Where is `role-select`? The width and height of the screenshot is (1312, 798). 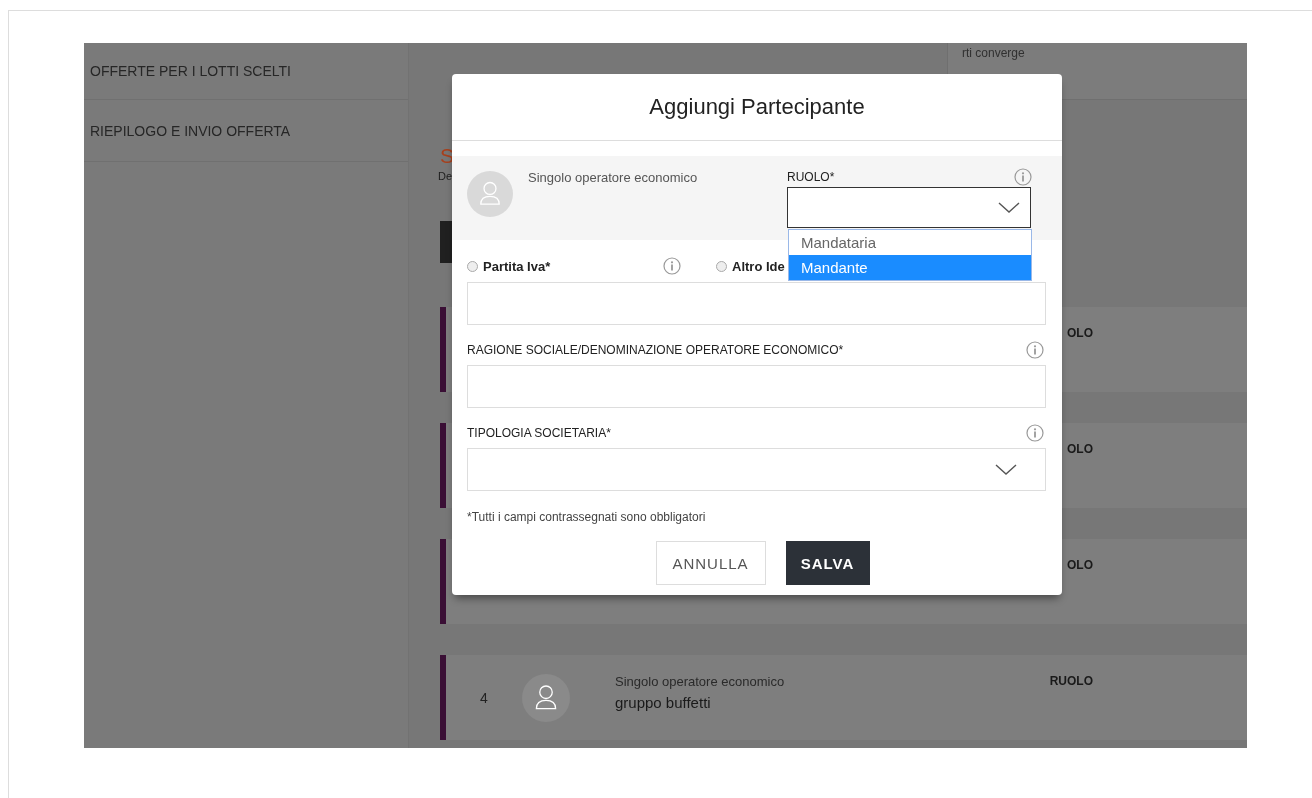 role-select is located at coordinates (909, 207).